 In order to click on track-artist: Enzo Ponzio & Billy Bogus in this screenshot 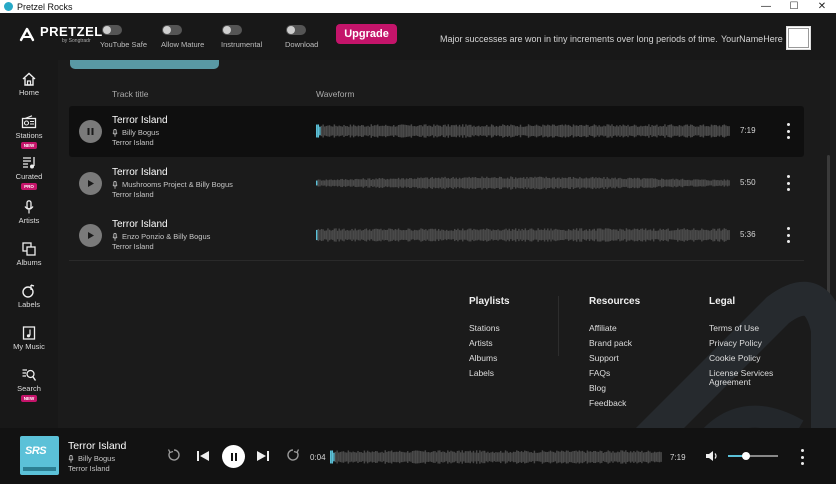, I will do `click(161, 236)`.